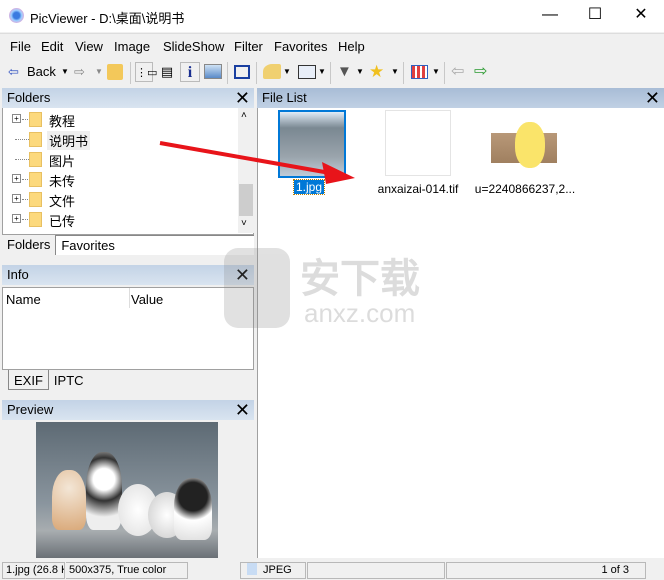 Image resolution: width=664 pixels, height=580 pixels. I want to click on status-empty, so click(376, 570).